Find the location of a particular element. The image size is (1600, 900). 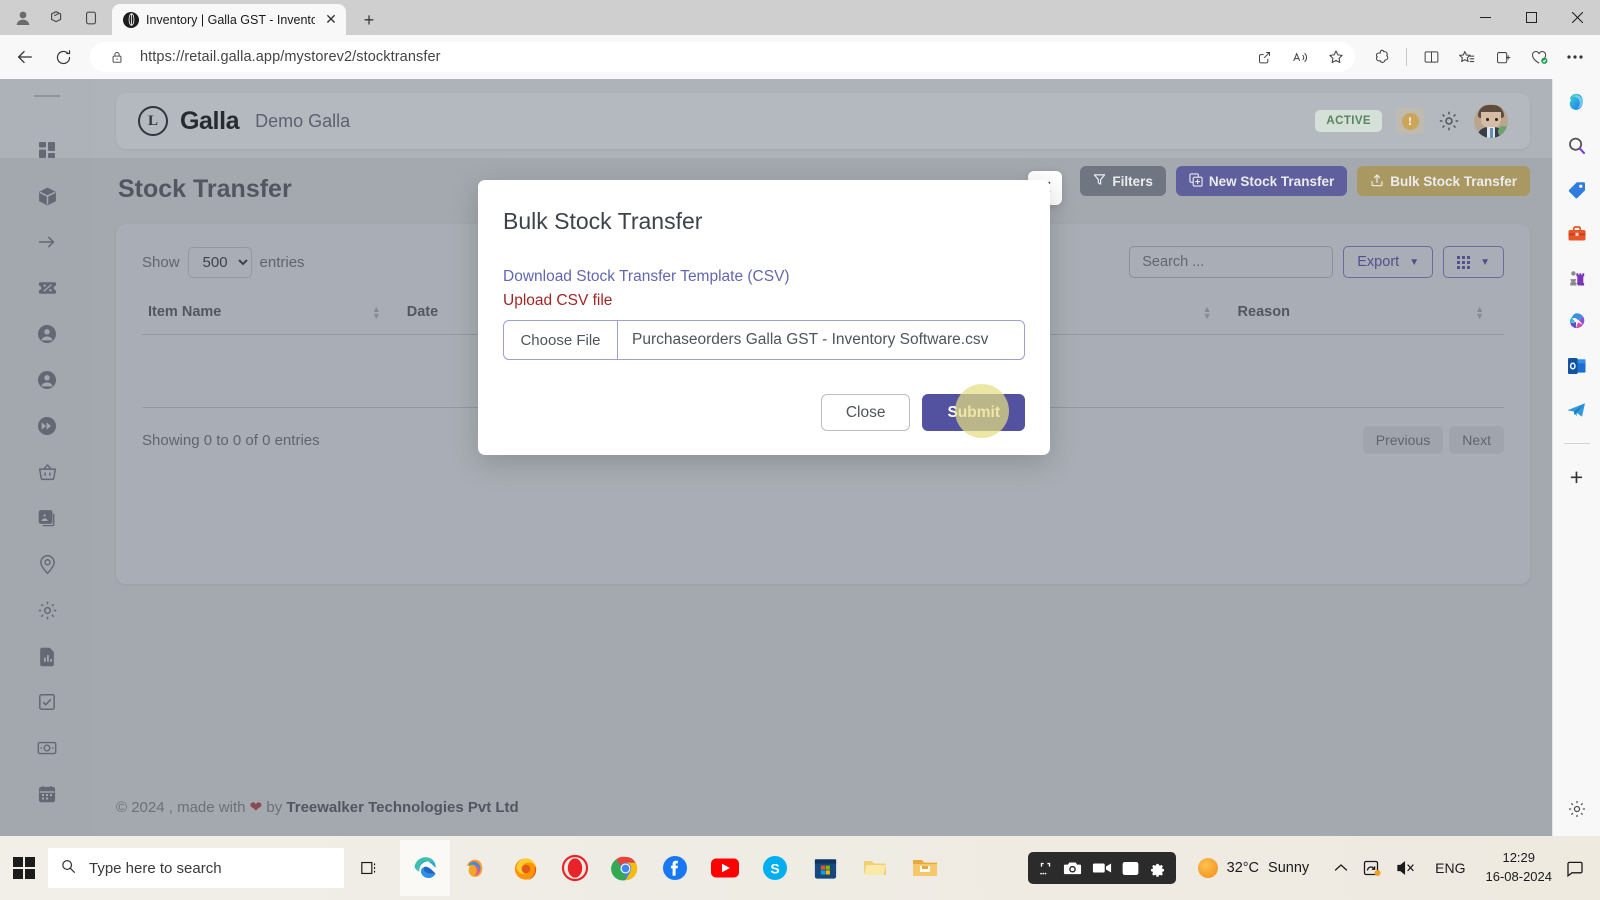

sidebar-divider is located at coordinates (1576, 443).